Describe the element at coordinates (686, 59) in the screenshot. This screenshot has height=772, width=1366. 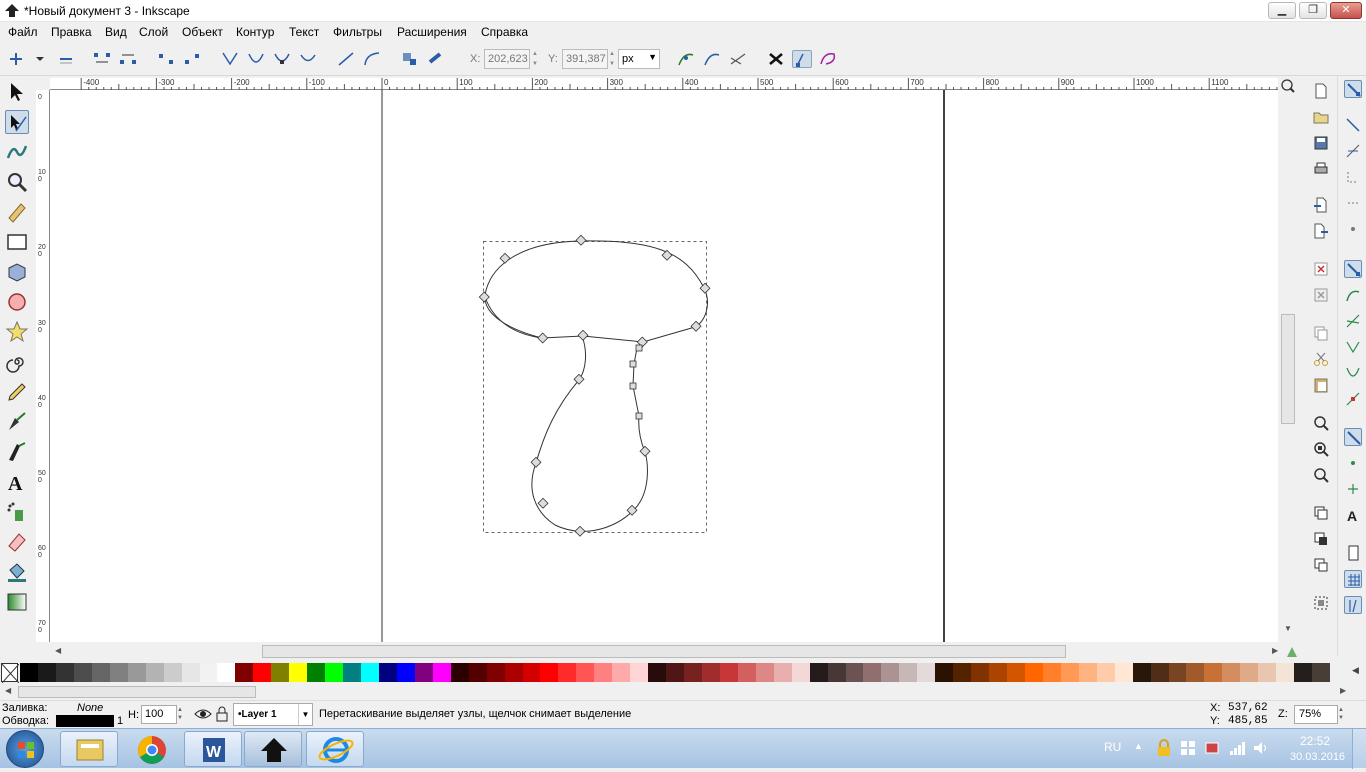
I see `show-transform-handles-icon` at that location.